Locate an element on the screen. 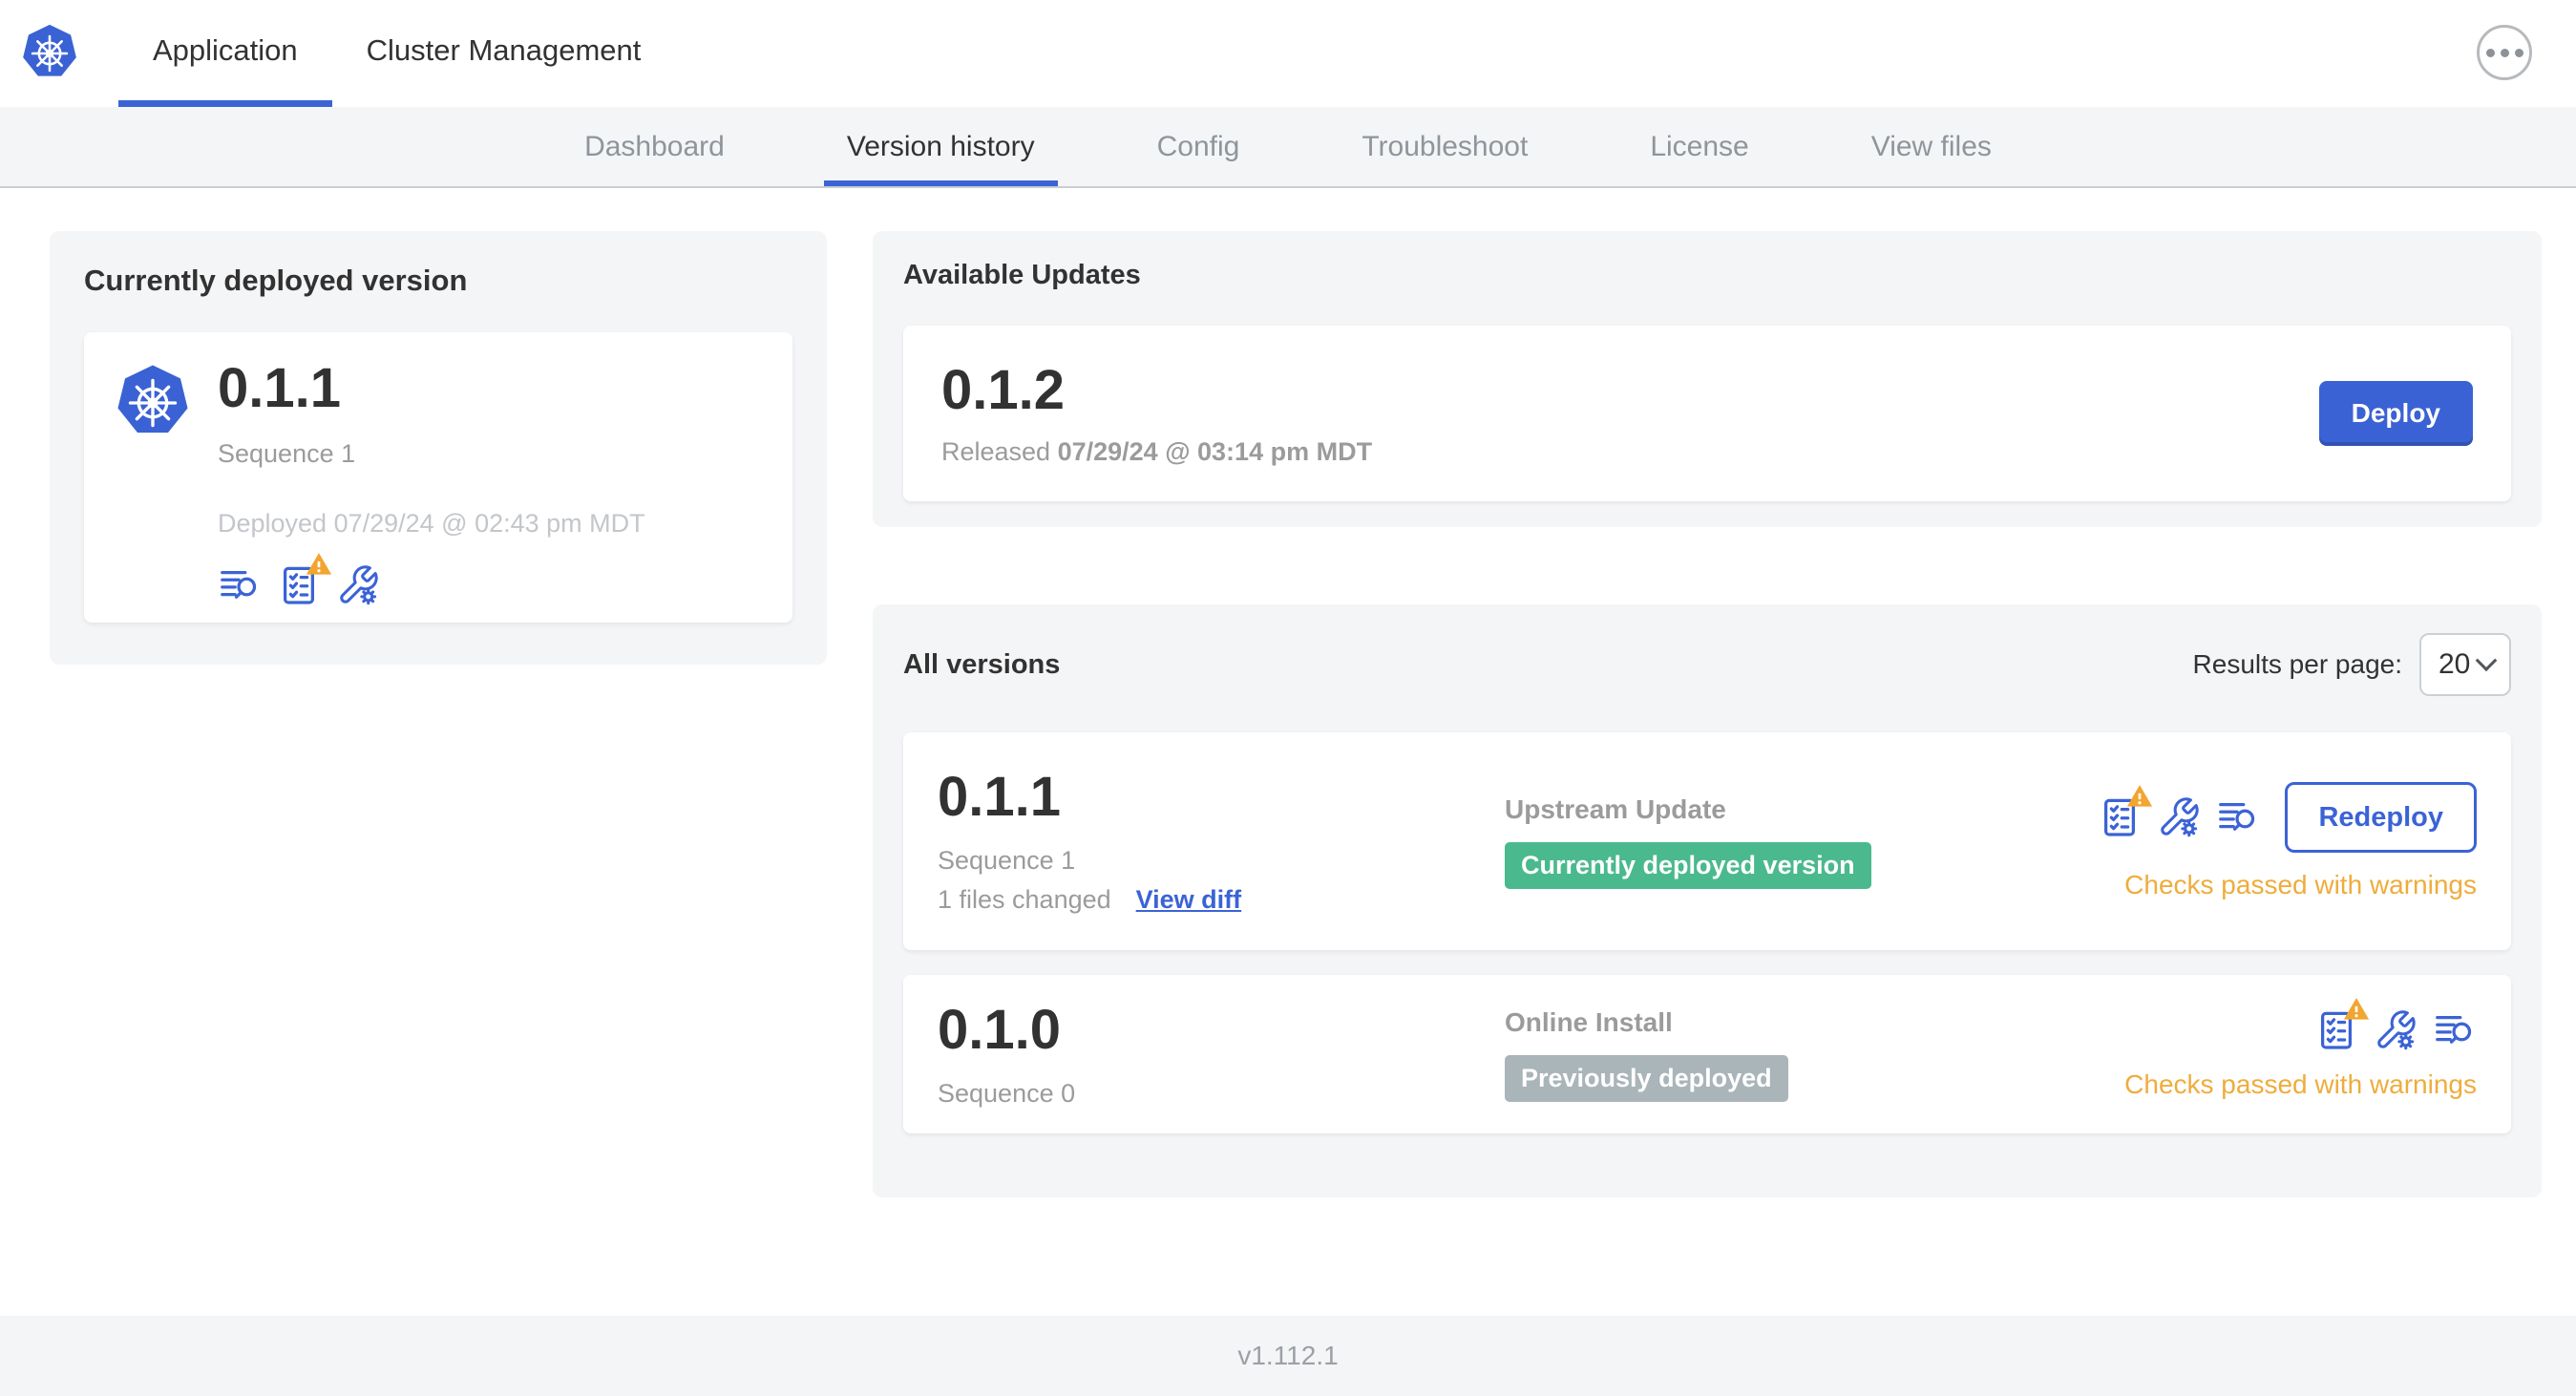 This screenshot has width=2576, height=1396. subnav-license: License is located at coordinates (1699, 146).